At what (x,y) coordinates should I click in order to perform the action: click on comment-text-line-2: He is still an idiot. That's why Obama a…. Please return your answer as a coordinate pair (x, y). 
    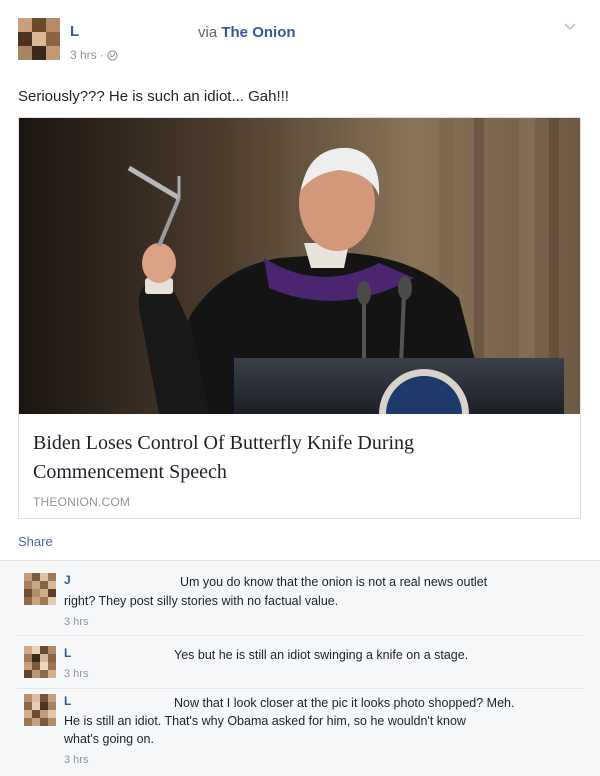
    Looking at the image, I should click on (265, 721).